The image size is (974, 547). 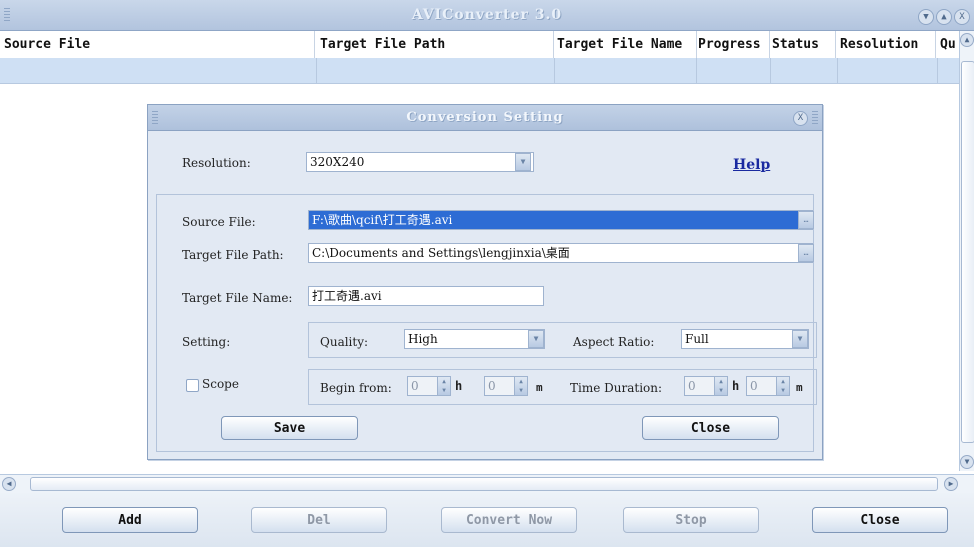 What do you see at coordinates (880, 520) in the screenshot?
I see `close-button: Close` at bounding box center [880, 520].